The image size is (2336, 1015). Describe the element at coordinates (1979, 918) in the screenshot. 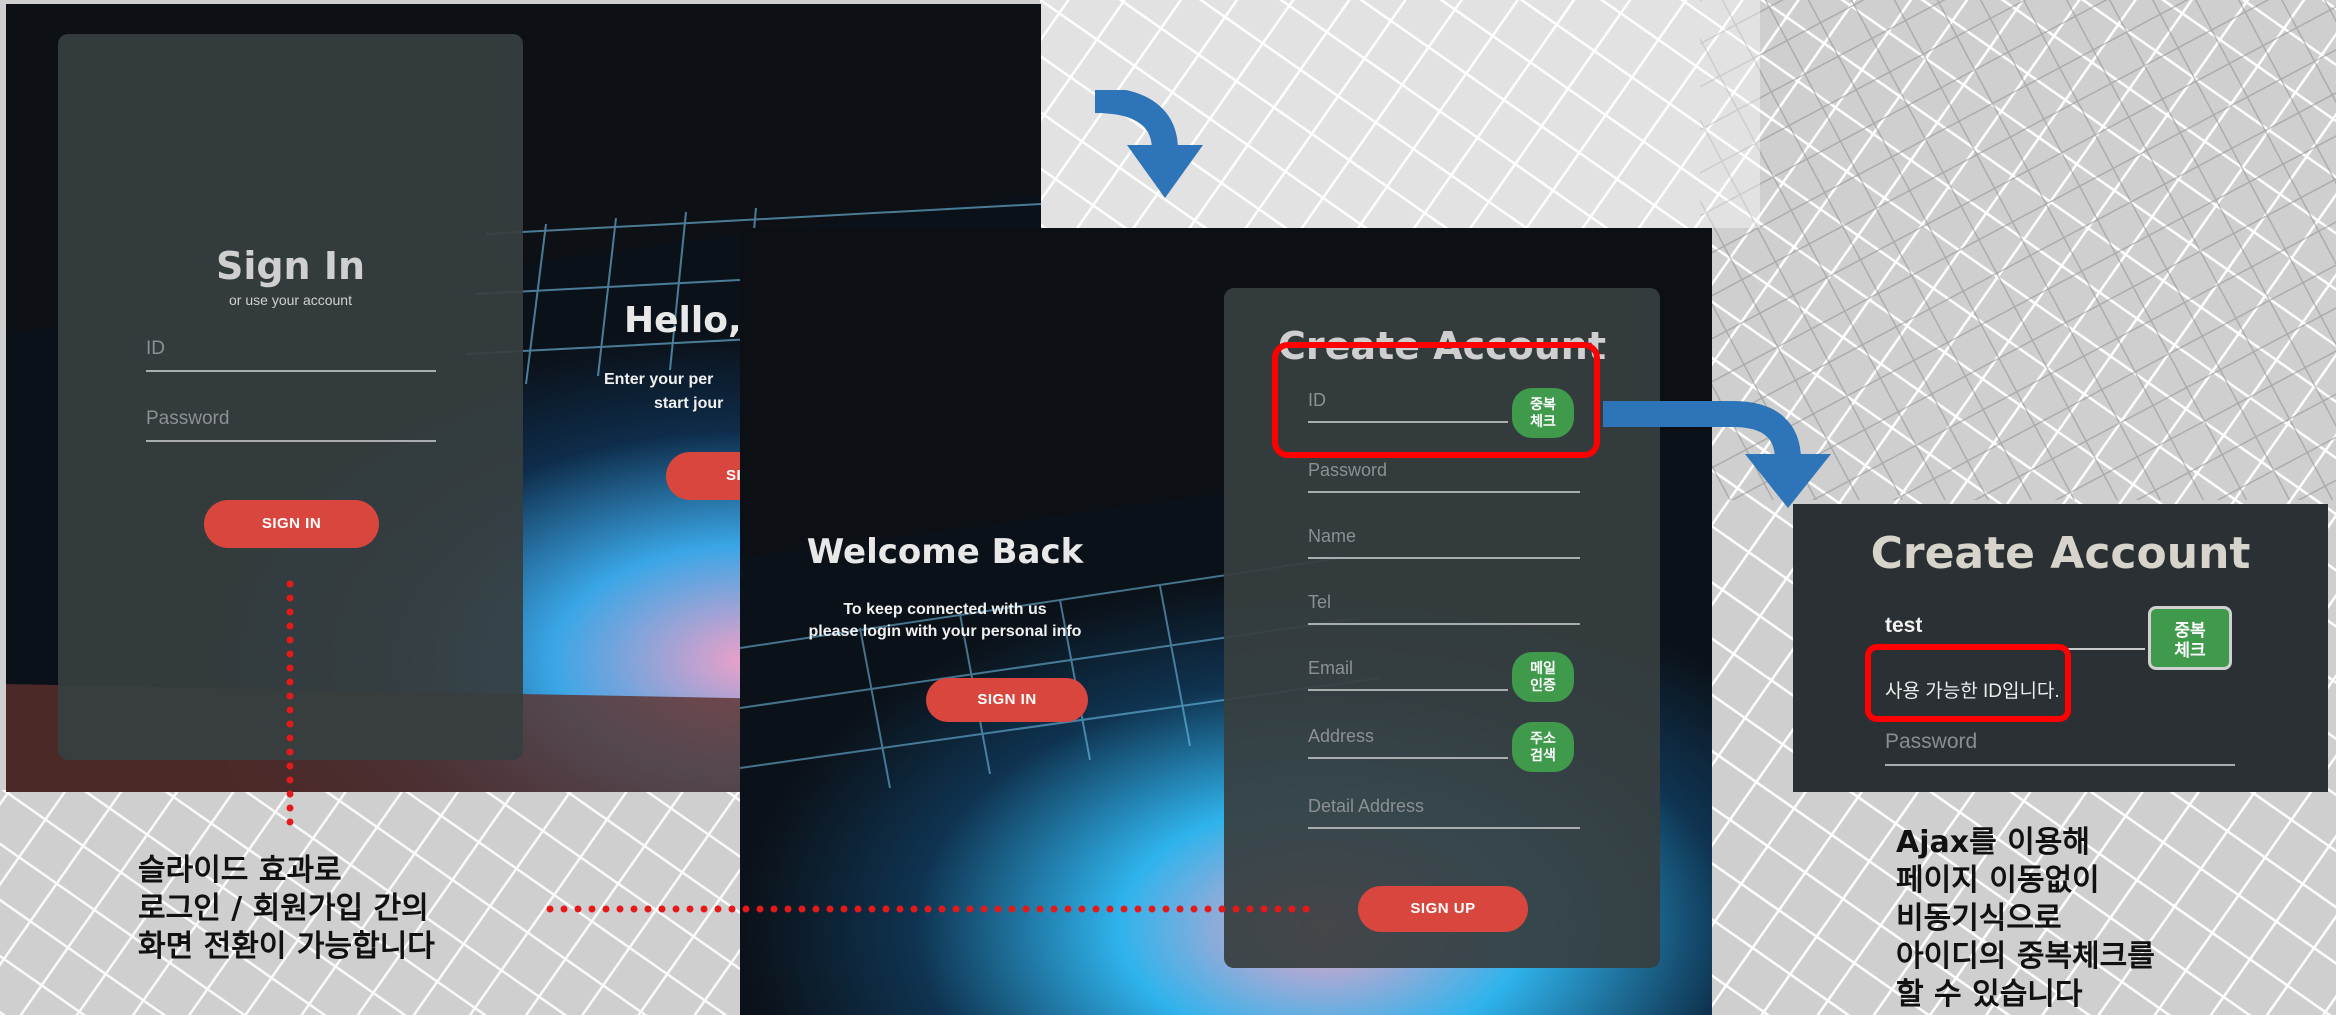

I see `ajax-note-line3: 비동기식으로` at that location.